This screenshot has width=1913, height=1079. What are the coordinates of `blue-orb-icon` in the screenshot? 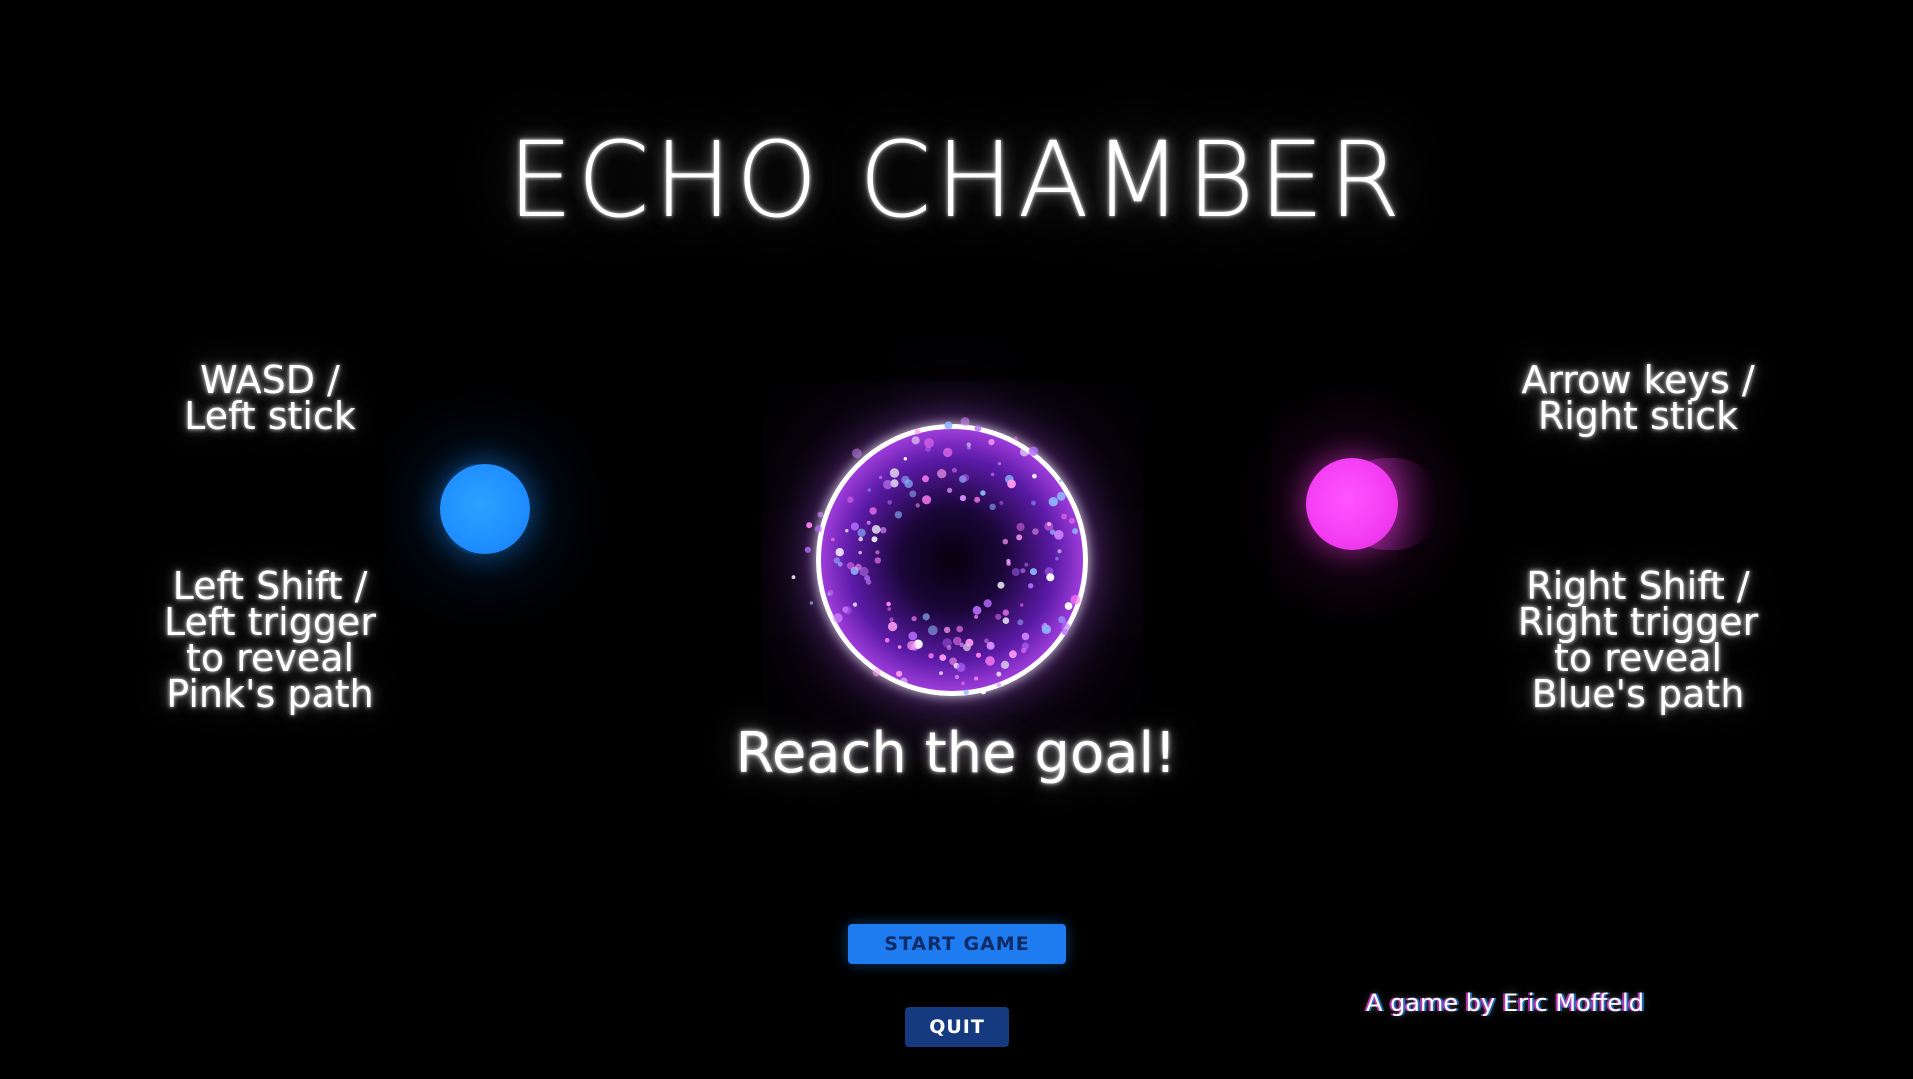 It's located at (485, 509).